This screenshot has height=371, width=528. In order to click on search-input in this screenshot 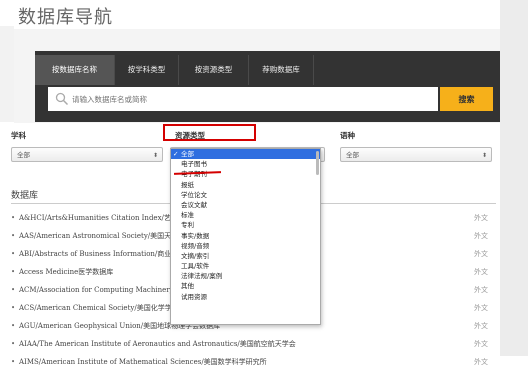, I will do `click(243, 99)`.